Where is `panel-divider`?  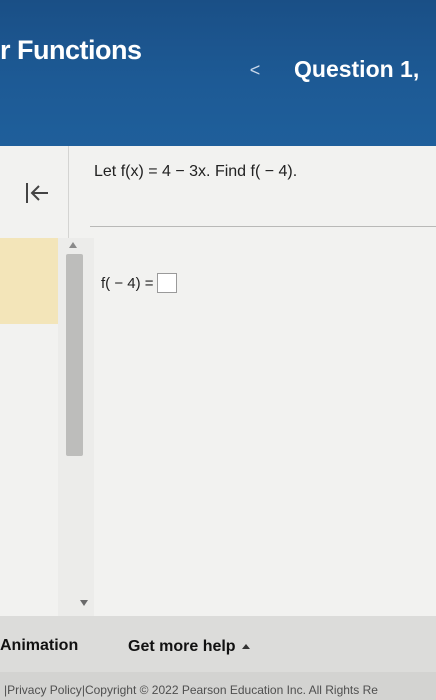 panel-divider is located at coordinates (68, 192).